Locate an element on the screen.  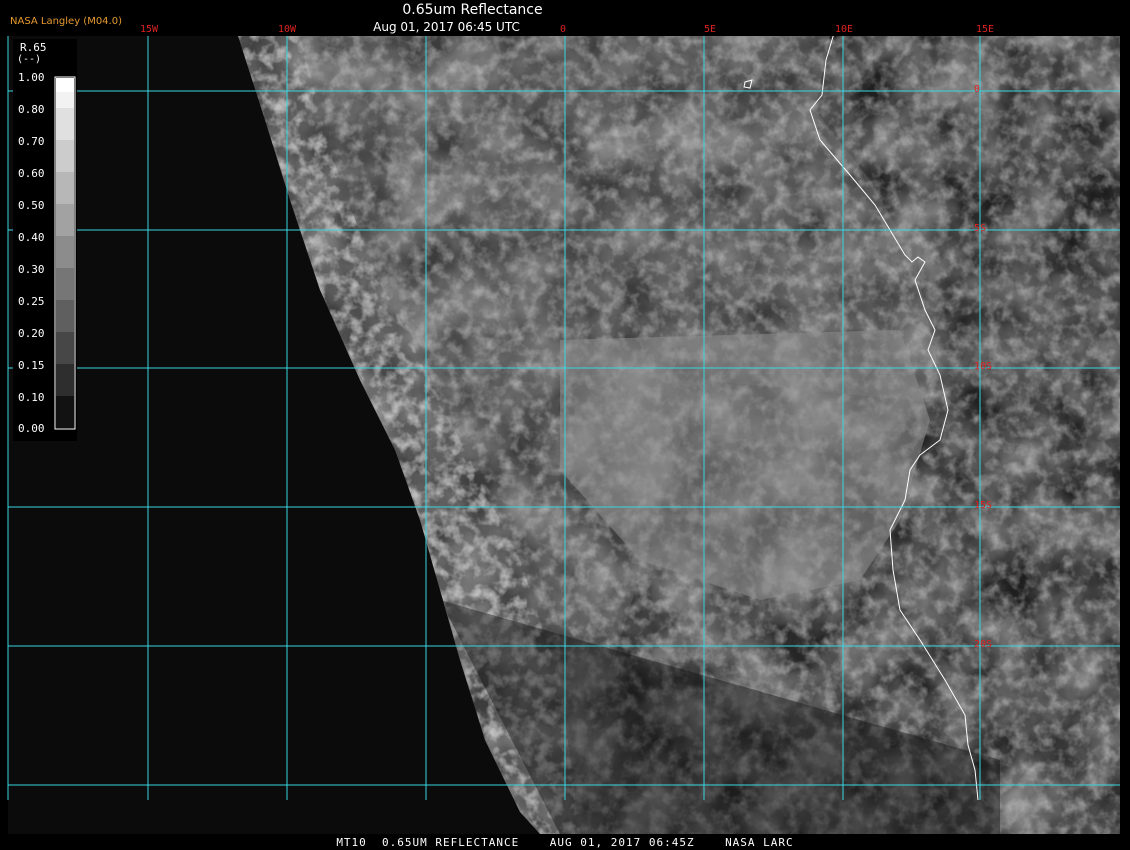
lon-label-15e: 15E is located at coordinates (985, 29).